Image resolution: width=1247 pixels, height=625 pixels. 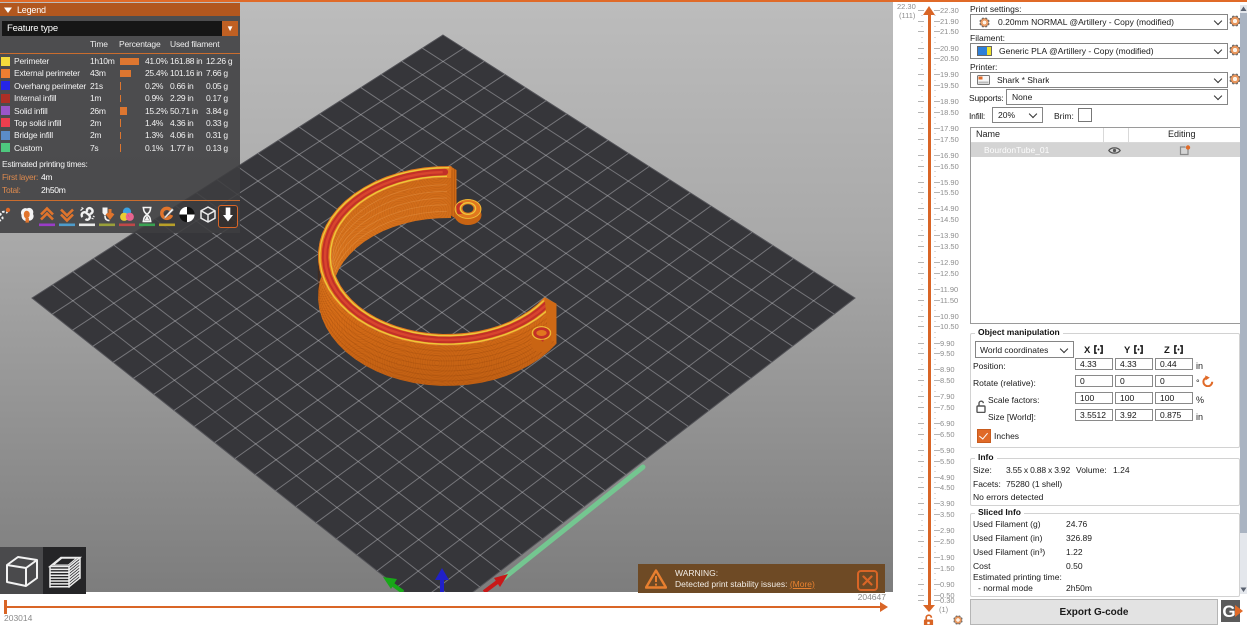 What do you see at coordinates (949, 182) in the screenshot?
I see `layer-tick-label: 15.90` at bounding box center [949, 182].